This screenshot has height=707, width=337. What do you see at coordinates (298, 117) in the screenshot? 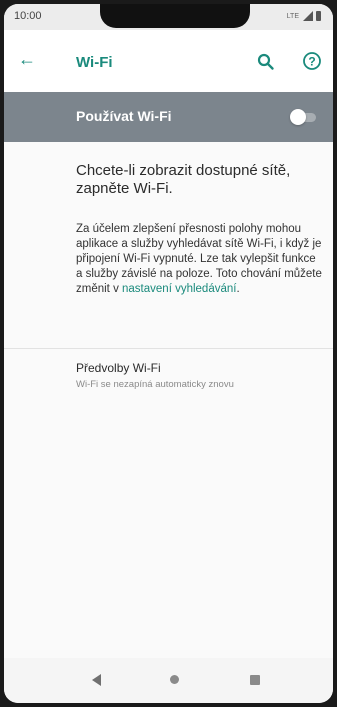
I see `toggle-thumb` at bounding box center [298, 117].